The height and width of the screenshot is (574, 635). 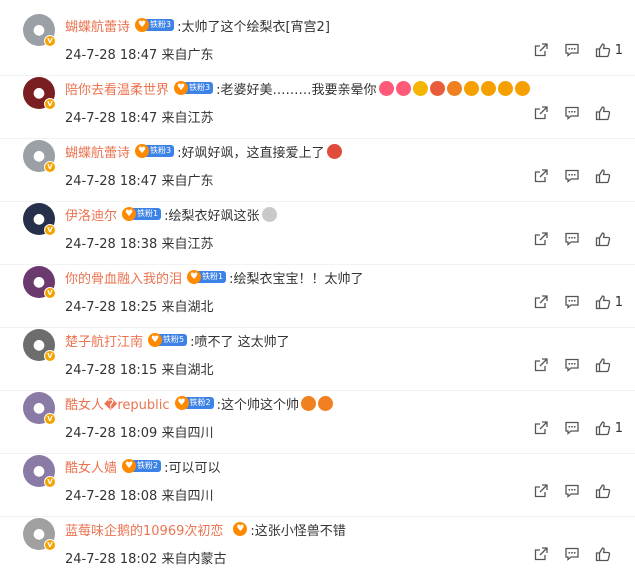 I want to click on username-link: 伊洛迪尔, so click(x=91, y=214).